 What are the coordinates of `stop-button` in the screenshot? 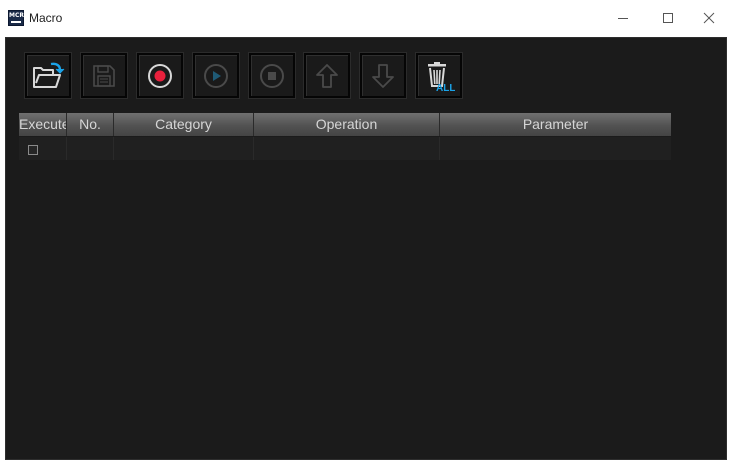 It's located at (272, 75).